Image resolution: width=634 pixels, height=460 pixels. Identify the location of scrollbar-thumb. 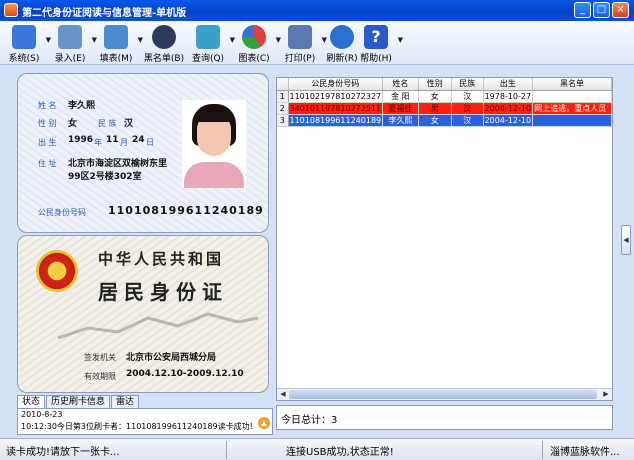
(443, 394).